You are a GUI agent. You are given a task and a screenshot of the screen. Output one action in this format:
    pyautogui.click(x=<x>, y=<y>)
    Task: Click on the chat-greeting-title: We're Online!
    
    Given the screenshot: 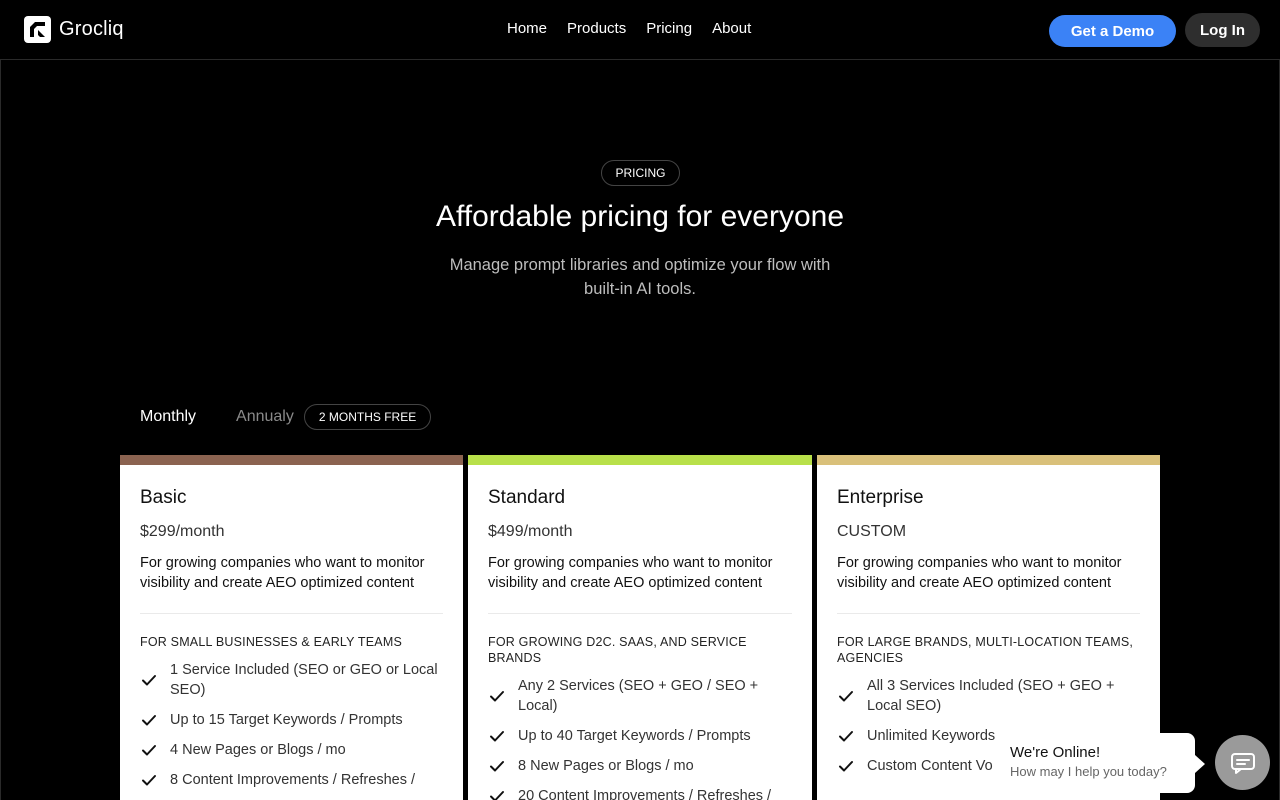 What is the action you would take?
    pyautogui.click(x=1055, y=752)
    